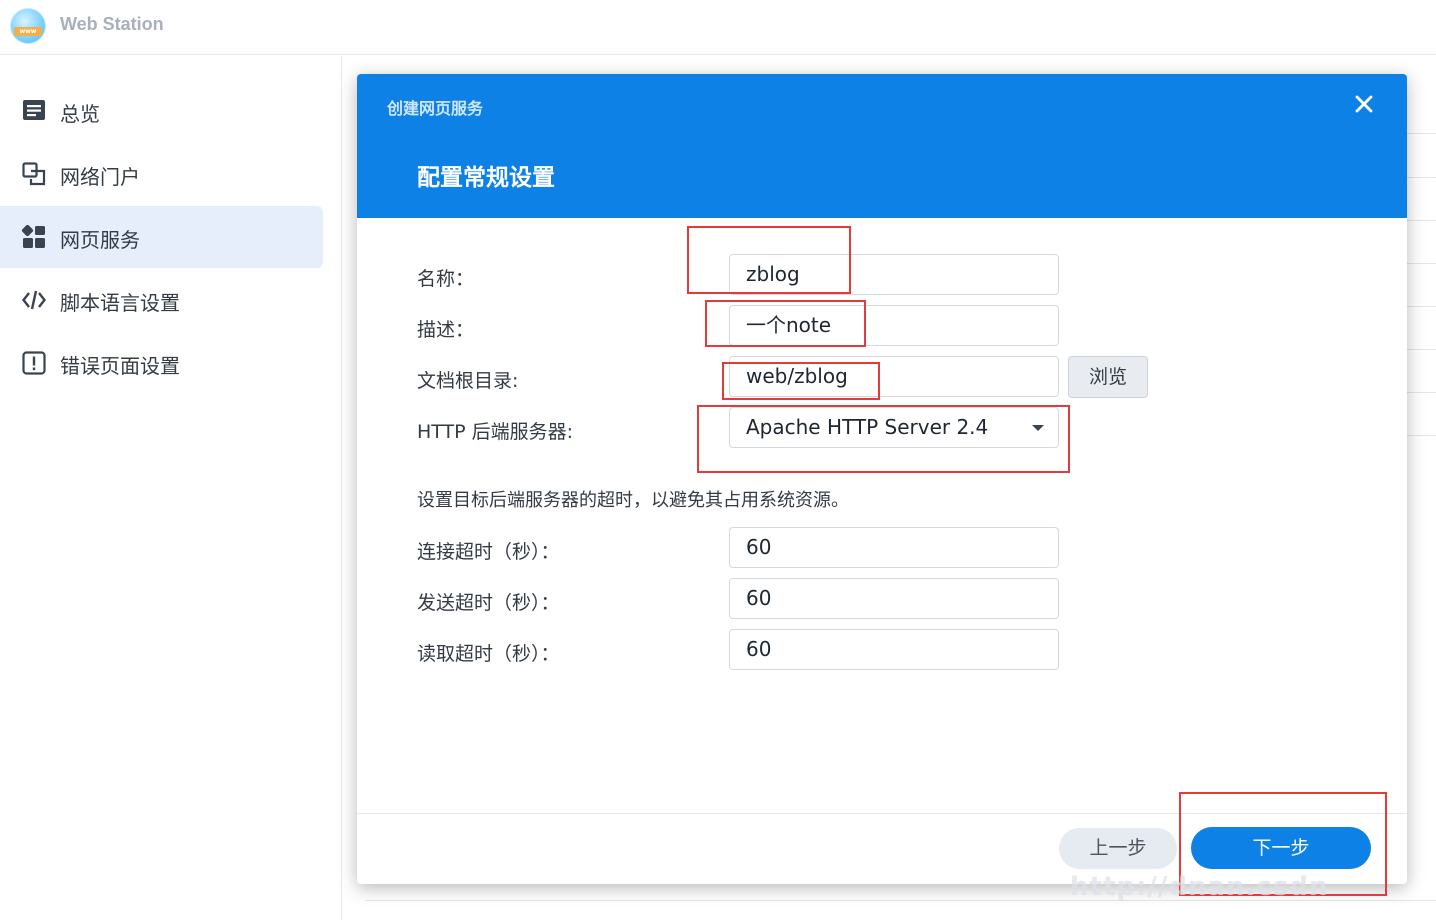 This screenshot has width=1436, height=920. What do you see at coordinates (120, 366) in the screenshot?
I see `sidebar-item-label: 错误页面设置` at bounding box center [120, 366].